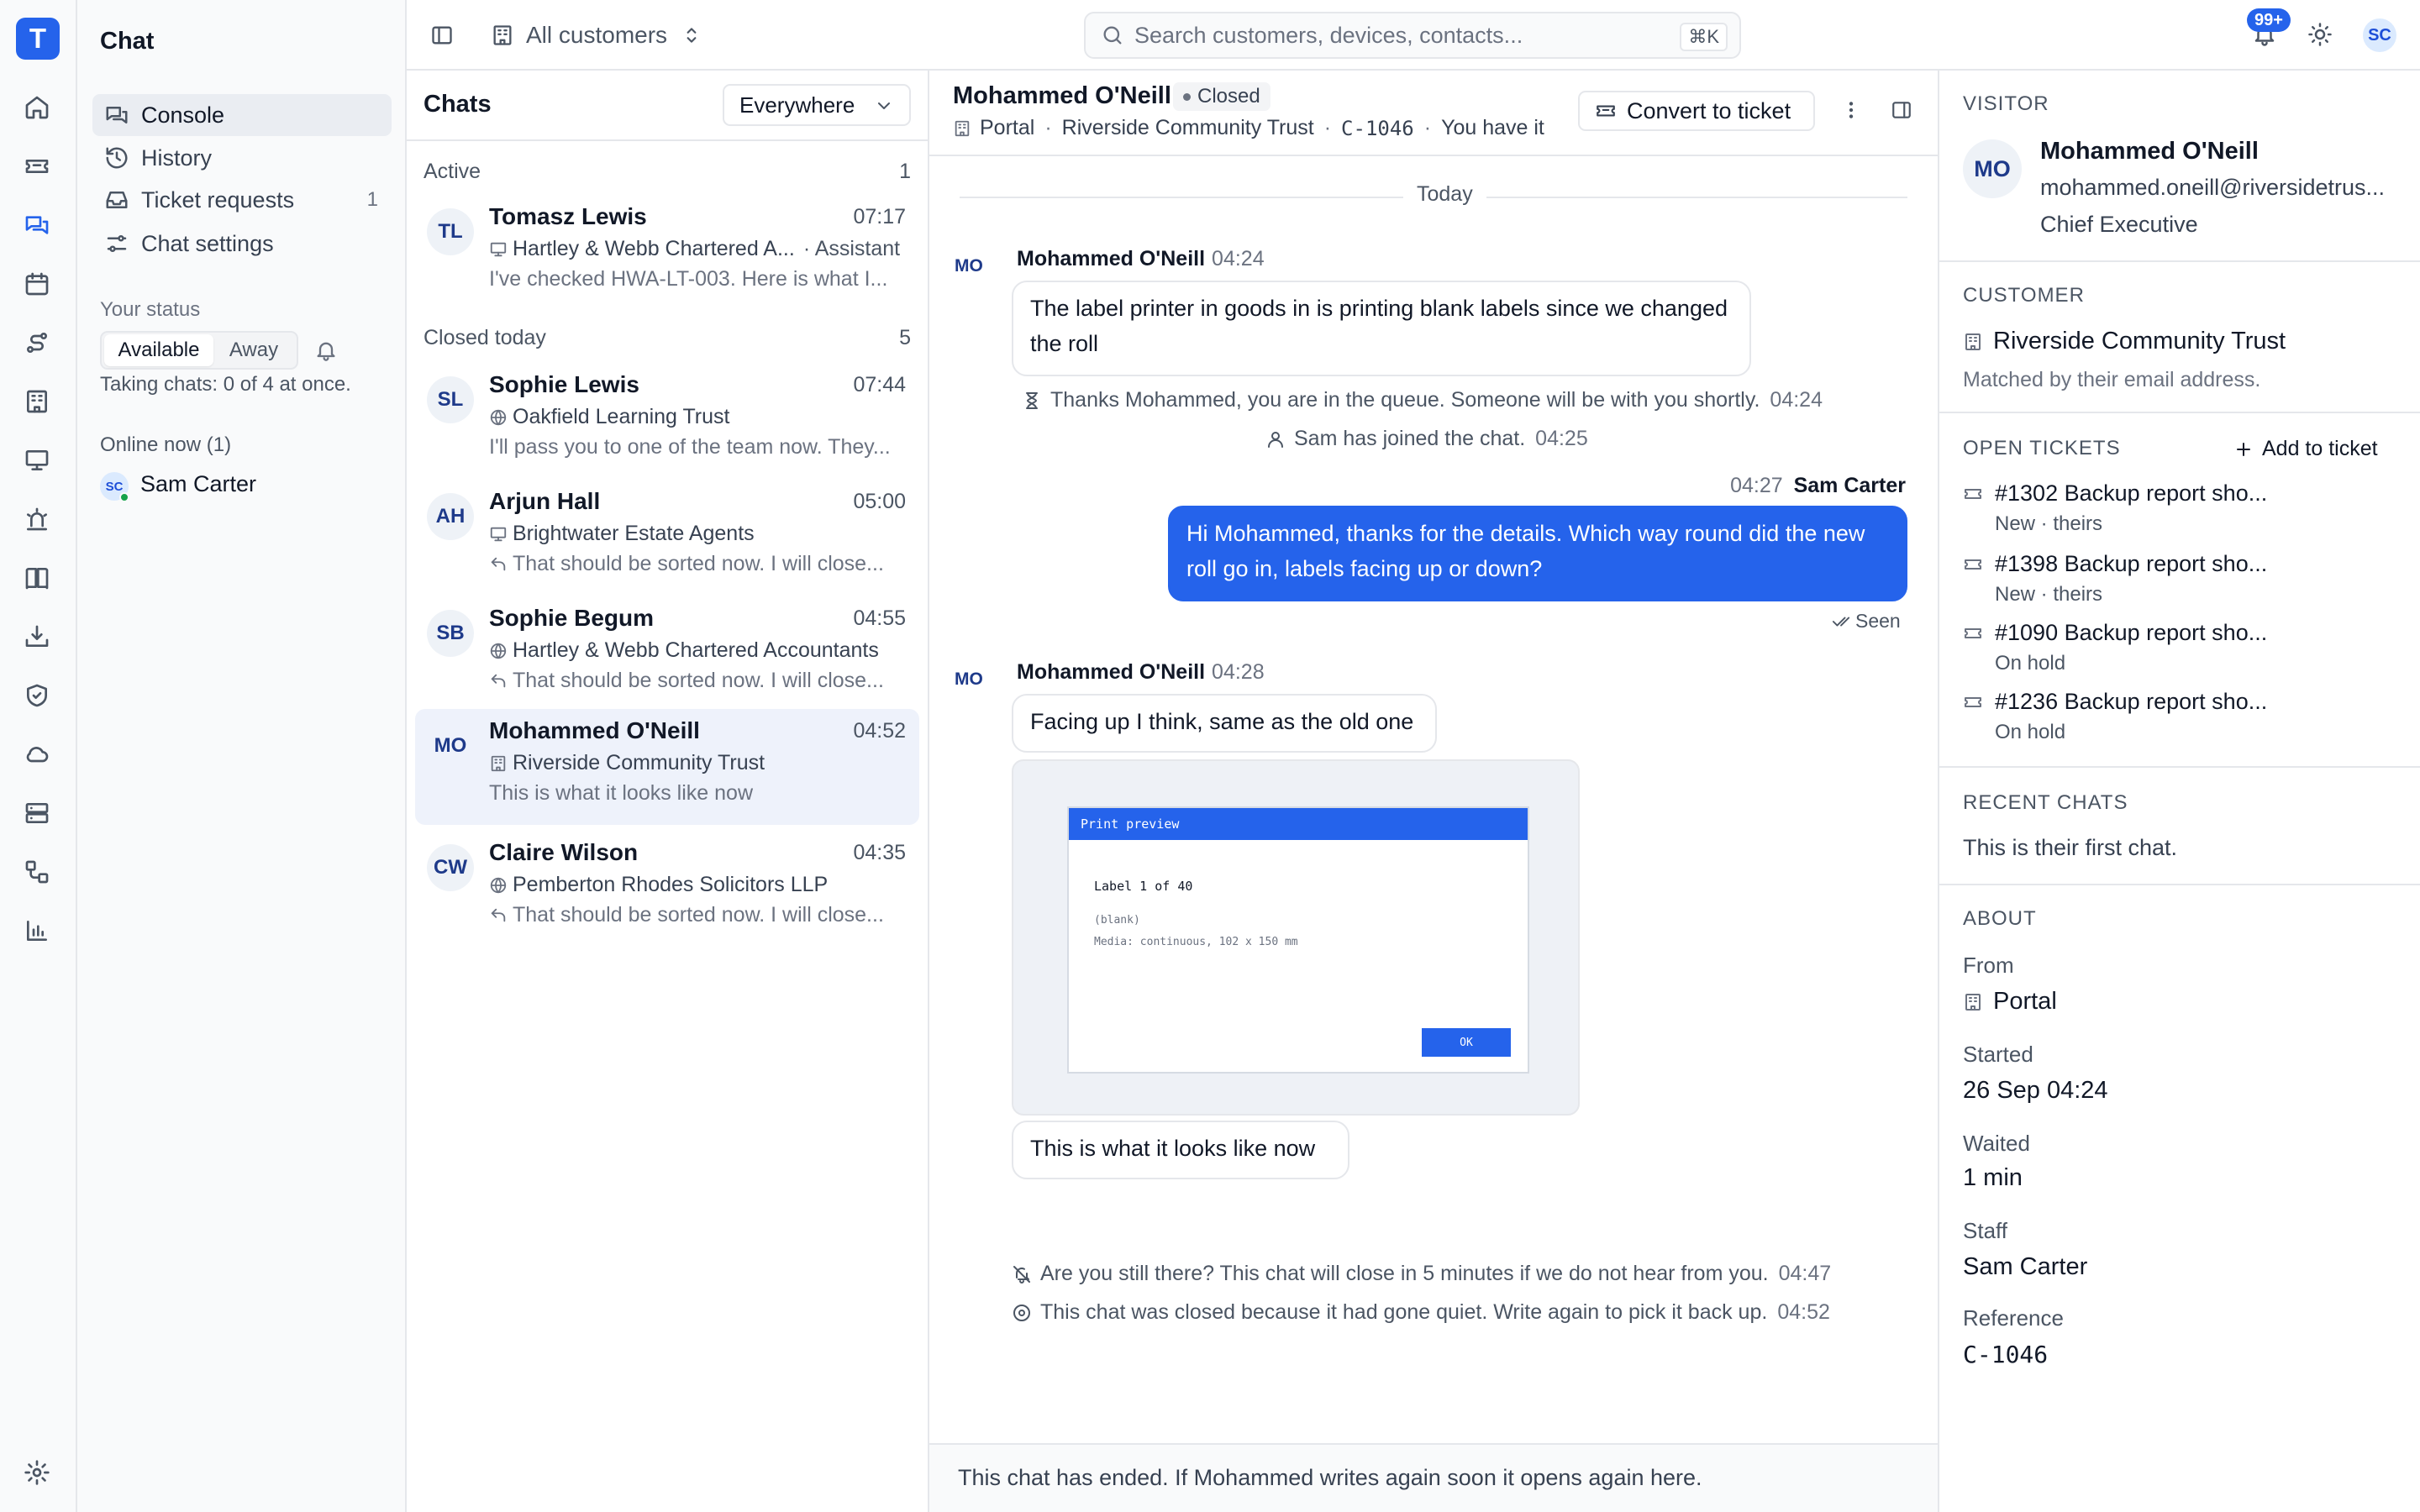 This screenshot has width=2420, height=1512. Describe the element at coordinates (2024, 295) in the screenshot. I see `section-label: CUSTOMER` at that location.